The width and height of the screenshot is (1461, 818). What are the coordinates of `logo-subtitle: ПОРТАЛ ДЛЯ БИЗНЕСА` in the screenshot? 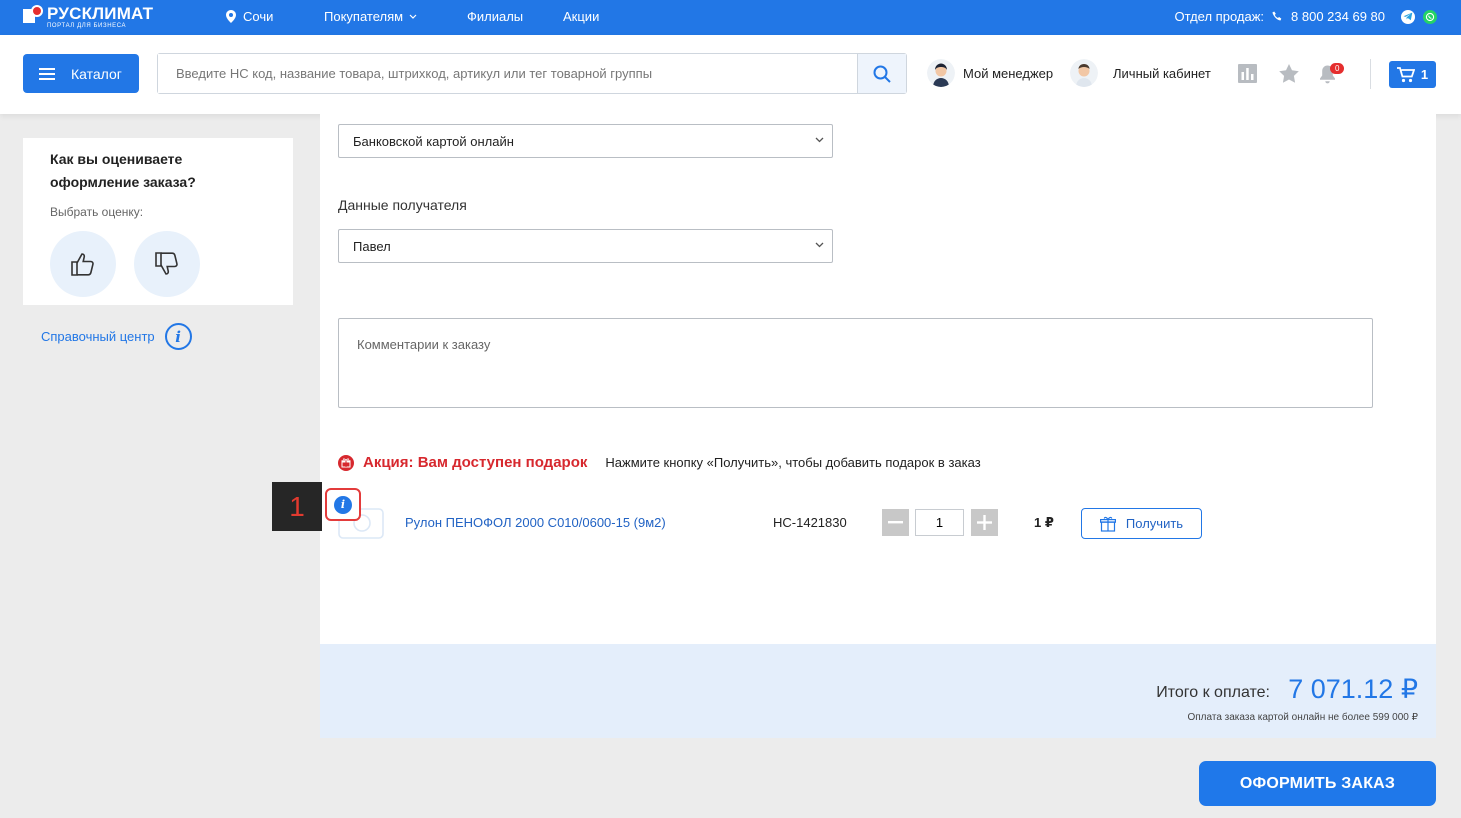 It's located at (87, 26).